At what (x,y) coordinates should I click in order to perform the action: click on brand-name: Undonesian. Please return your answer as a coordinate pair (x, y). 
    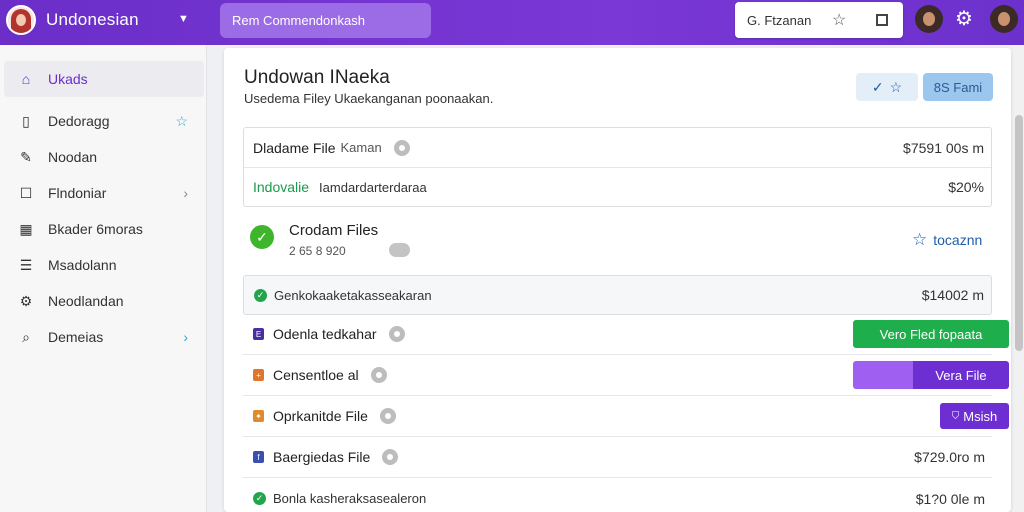
    Looking at the image, I should click on (92, 19).